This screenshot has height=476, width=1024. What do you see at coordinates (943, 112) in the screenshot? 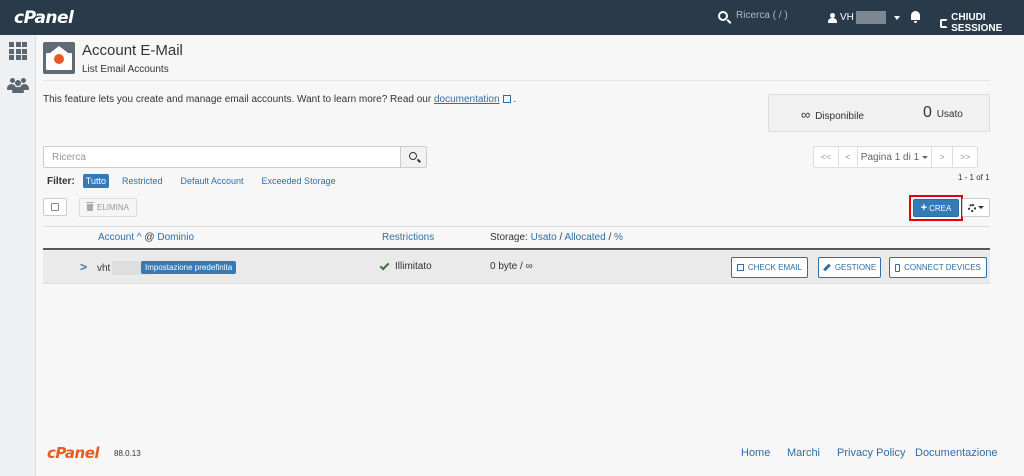
I see `used-stat: 0 Usato` at bounding box center [943, 112].